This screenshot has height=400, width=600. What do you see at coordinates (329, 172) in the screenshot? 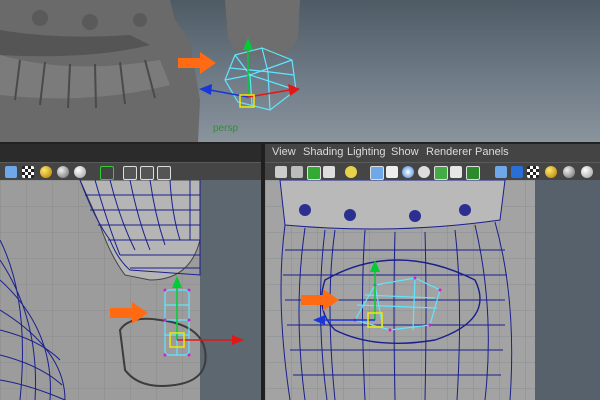
I see `grid-icon` at bounding box center [329, 172].